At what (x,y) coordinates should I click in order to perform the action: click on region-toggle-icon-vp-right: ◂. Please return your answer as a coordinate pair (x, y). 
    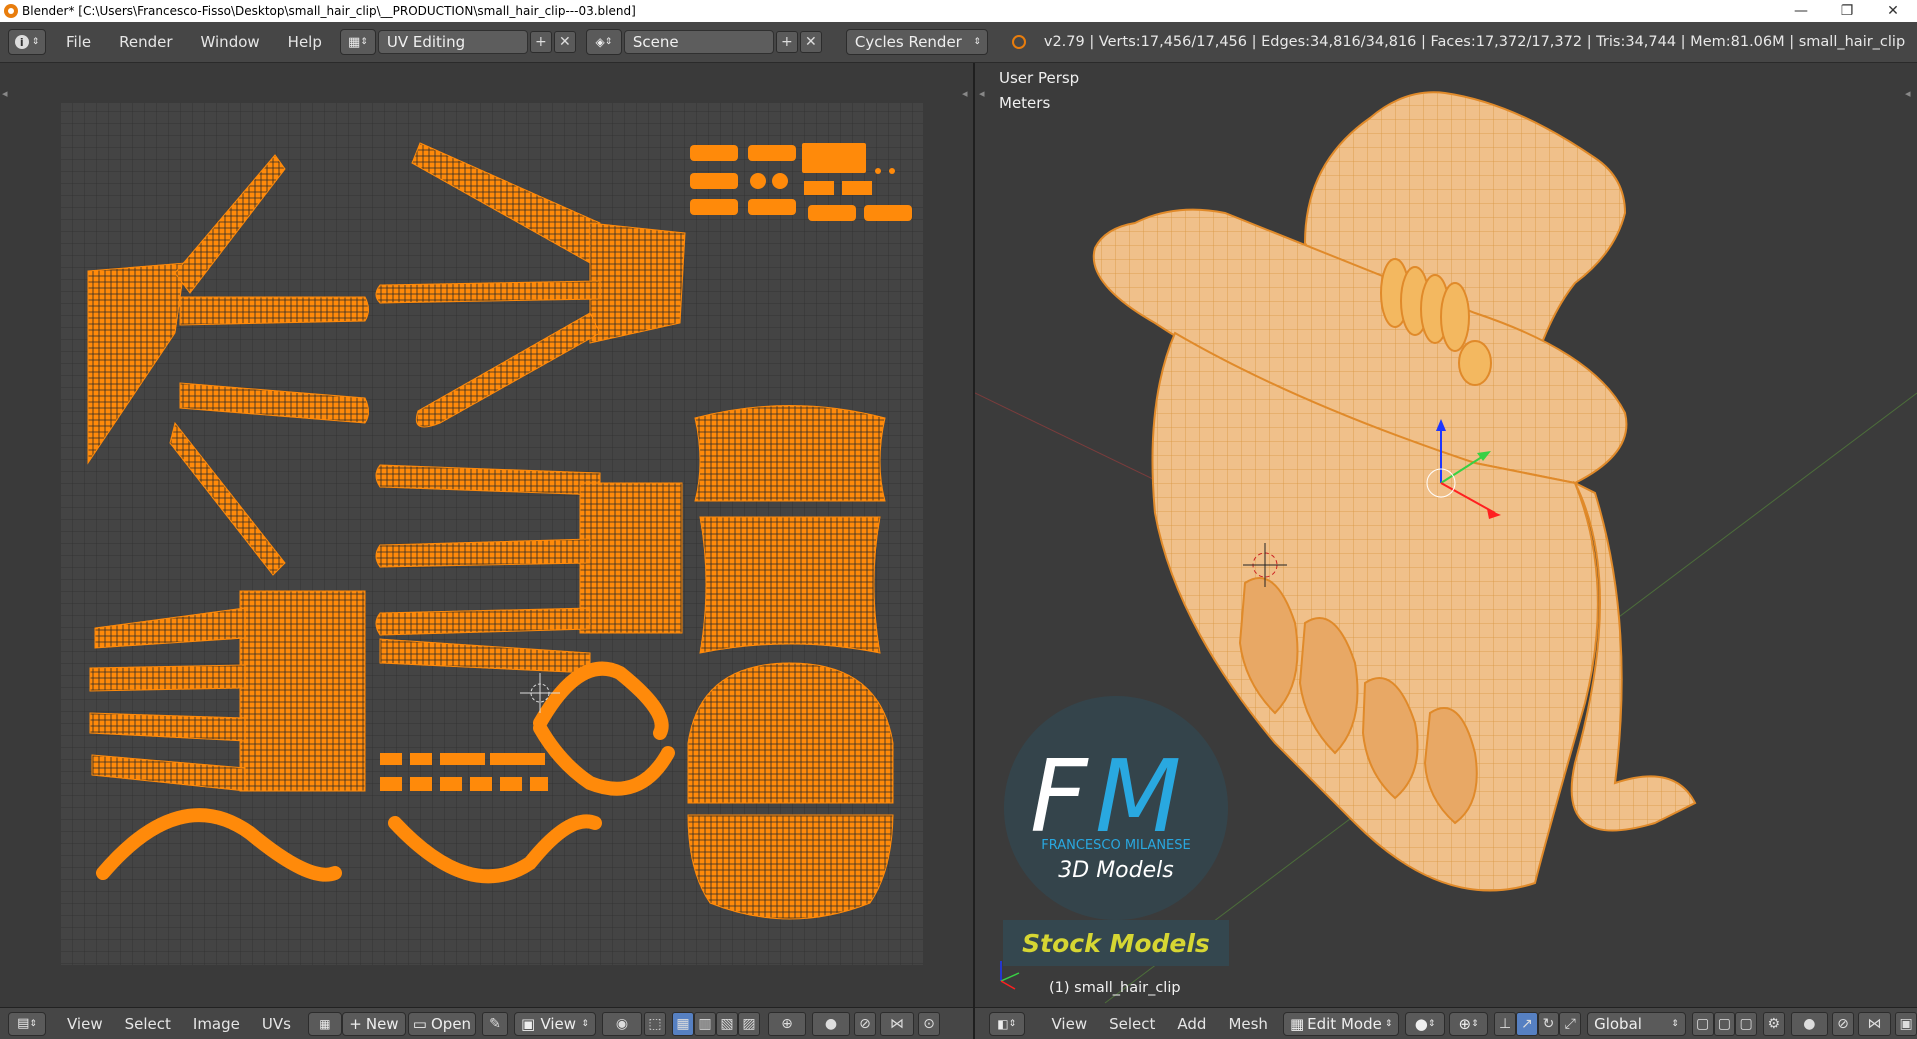
    Looking at the image, I should click on (1908, 93).